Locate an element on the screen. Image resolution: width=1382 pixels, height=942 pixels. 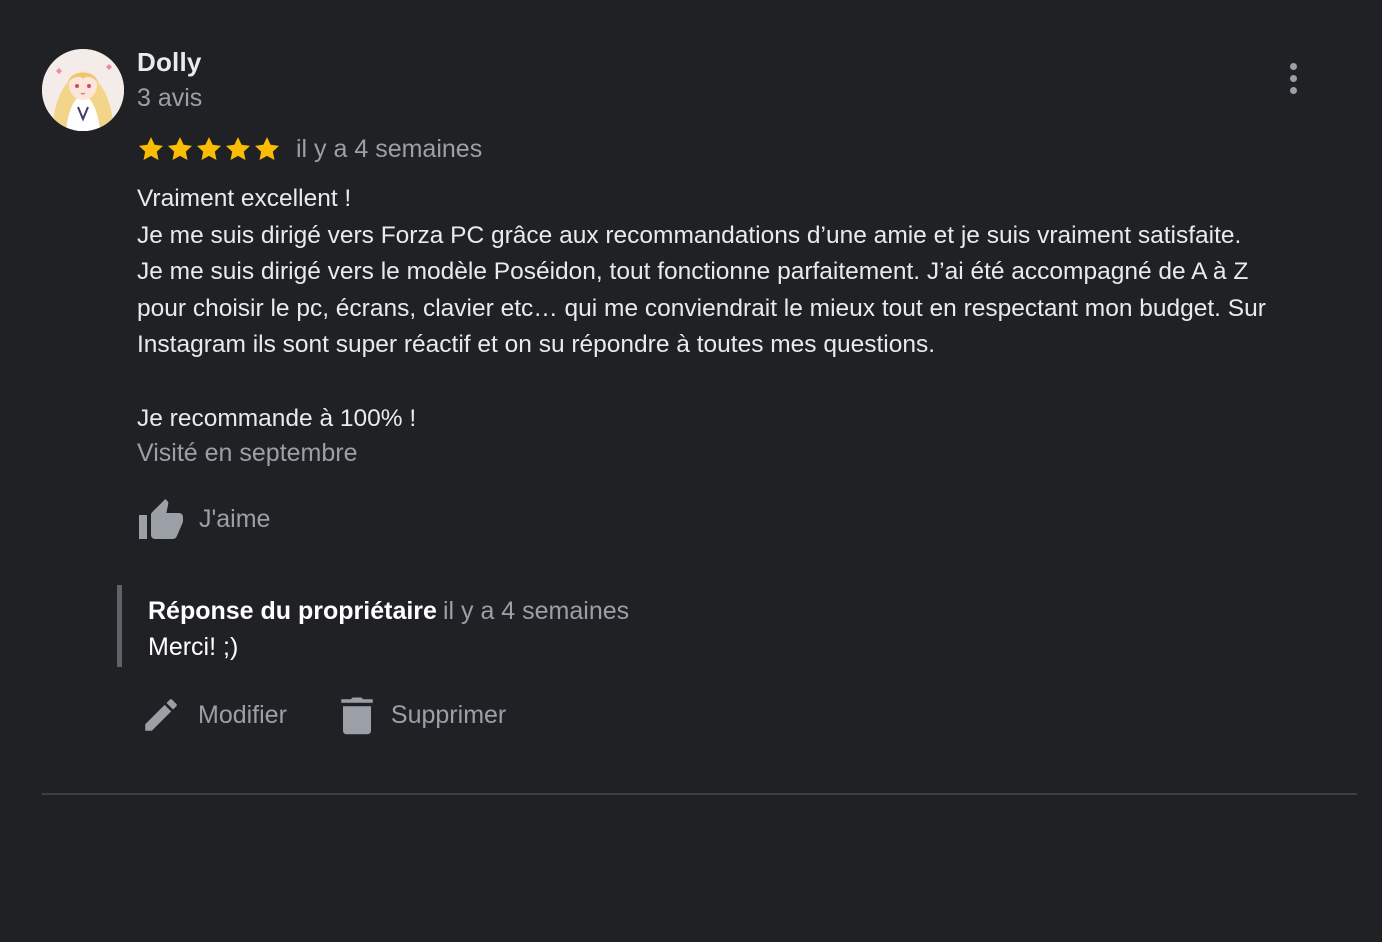
delete-reply-button: Supprimer is located at coordinates (422, 715).